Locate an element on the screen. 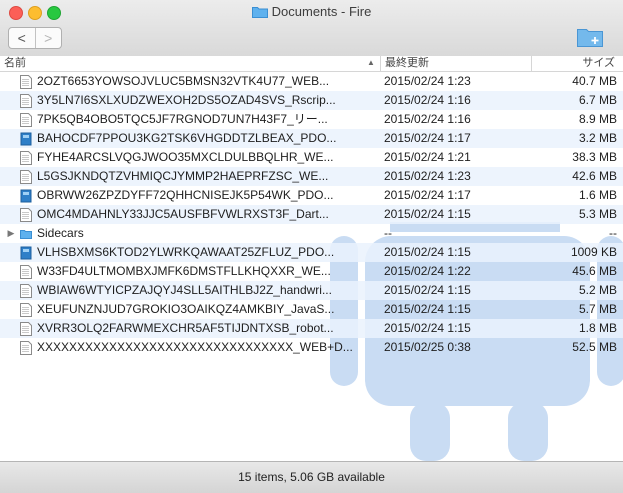  column-header-size: サイズ is located at coordinates (575, 63).